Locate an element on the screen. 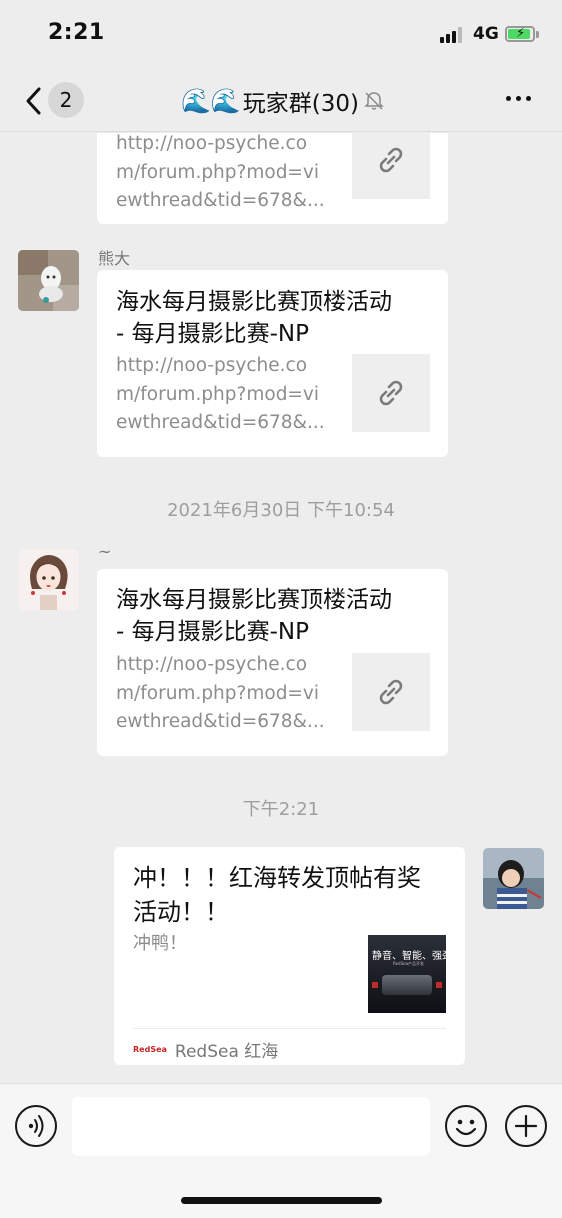 This screenshot has width=562, height=1218. message-timestamp: 下午2:21 is located at coordinates (281, 809).